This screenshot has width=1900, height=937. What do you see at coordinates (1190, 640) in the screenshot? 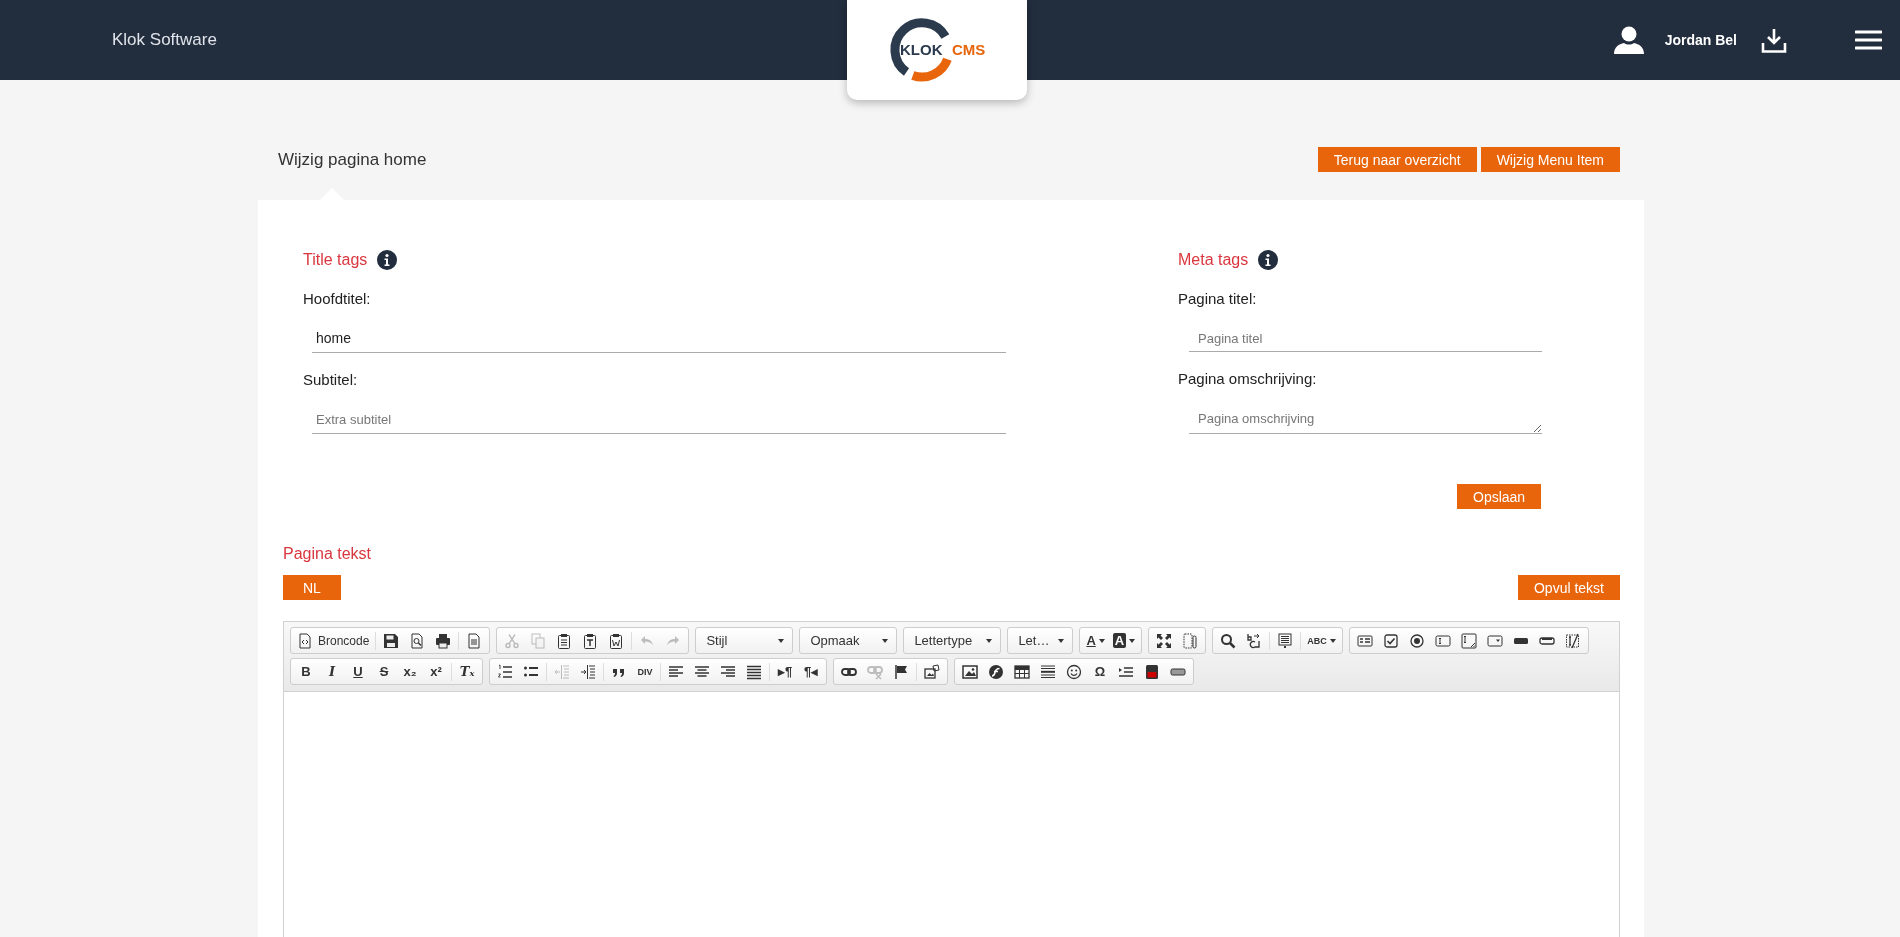
I see `blocks-icon` at bounding box center [1190, 640].